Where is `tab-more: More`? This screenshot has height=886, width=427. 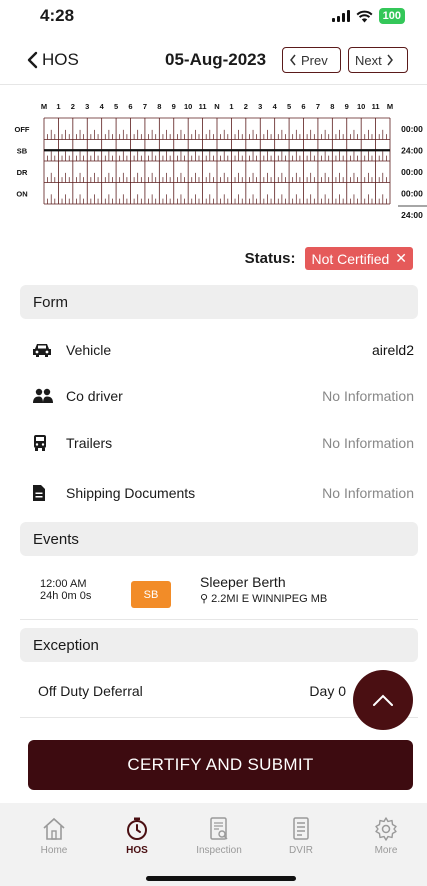 tab-more: More is located at coordinates (386, 836).